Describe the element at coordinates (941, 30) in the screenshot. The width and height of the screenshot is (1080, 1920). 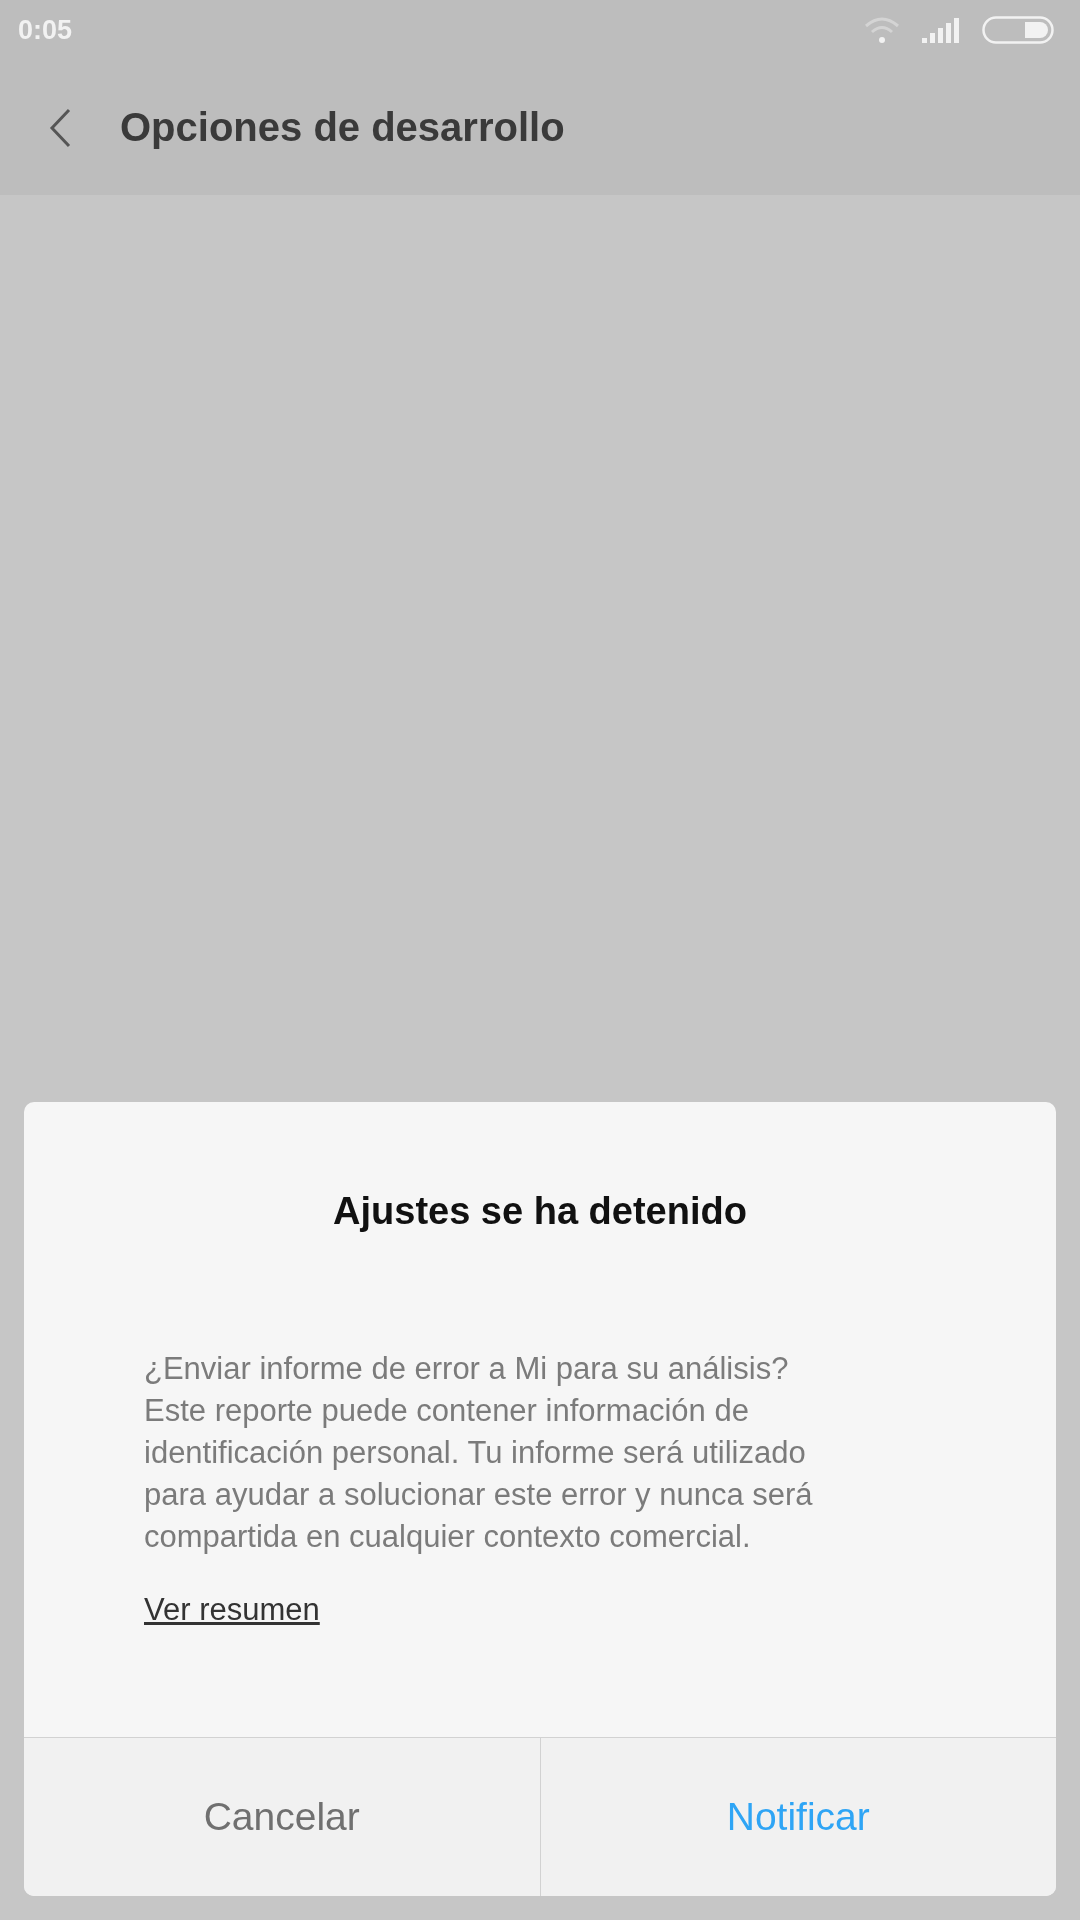
I see `signal-icon` at that location.